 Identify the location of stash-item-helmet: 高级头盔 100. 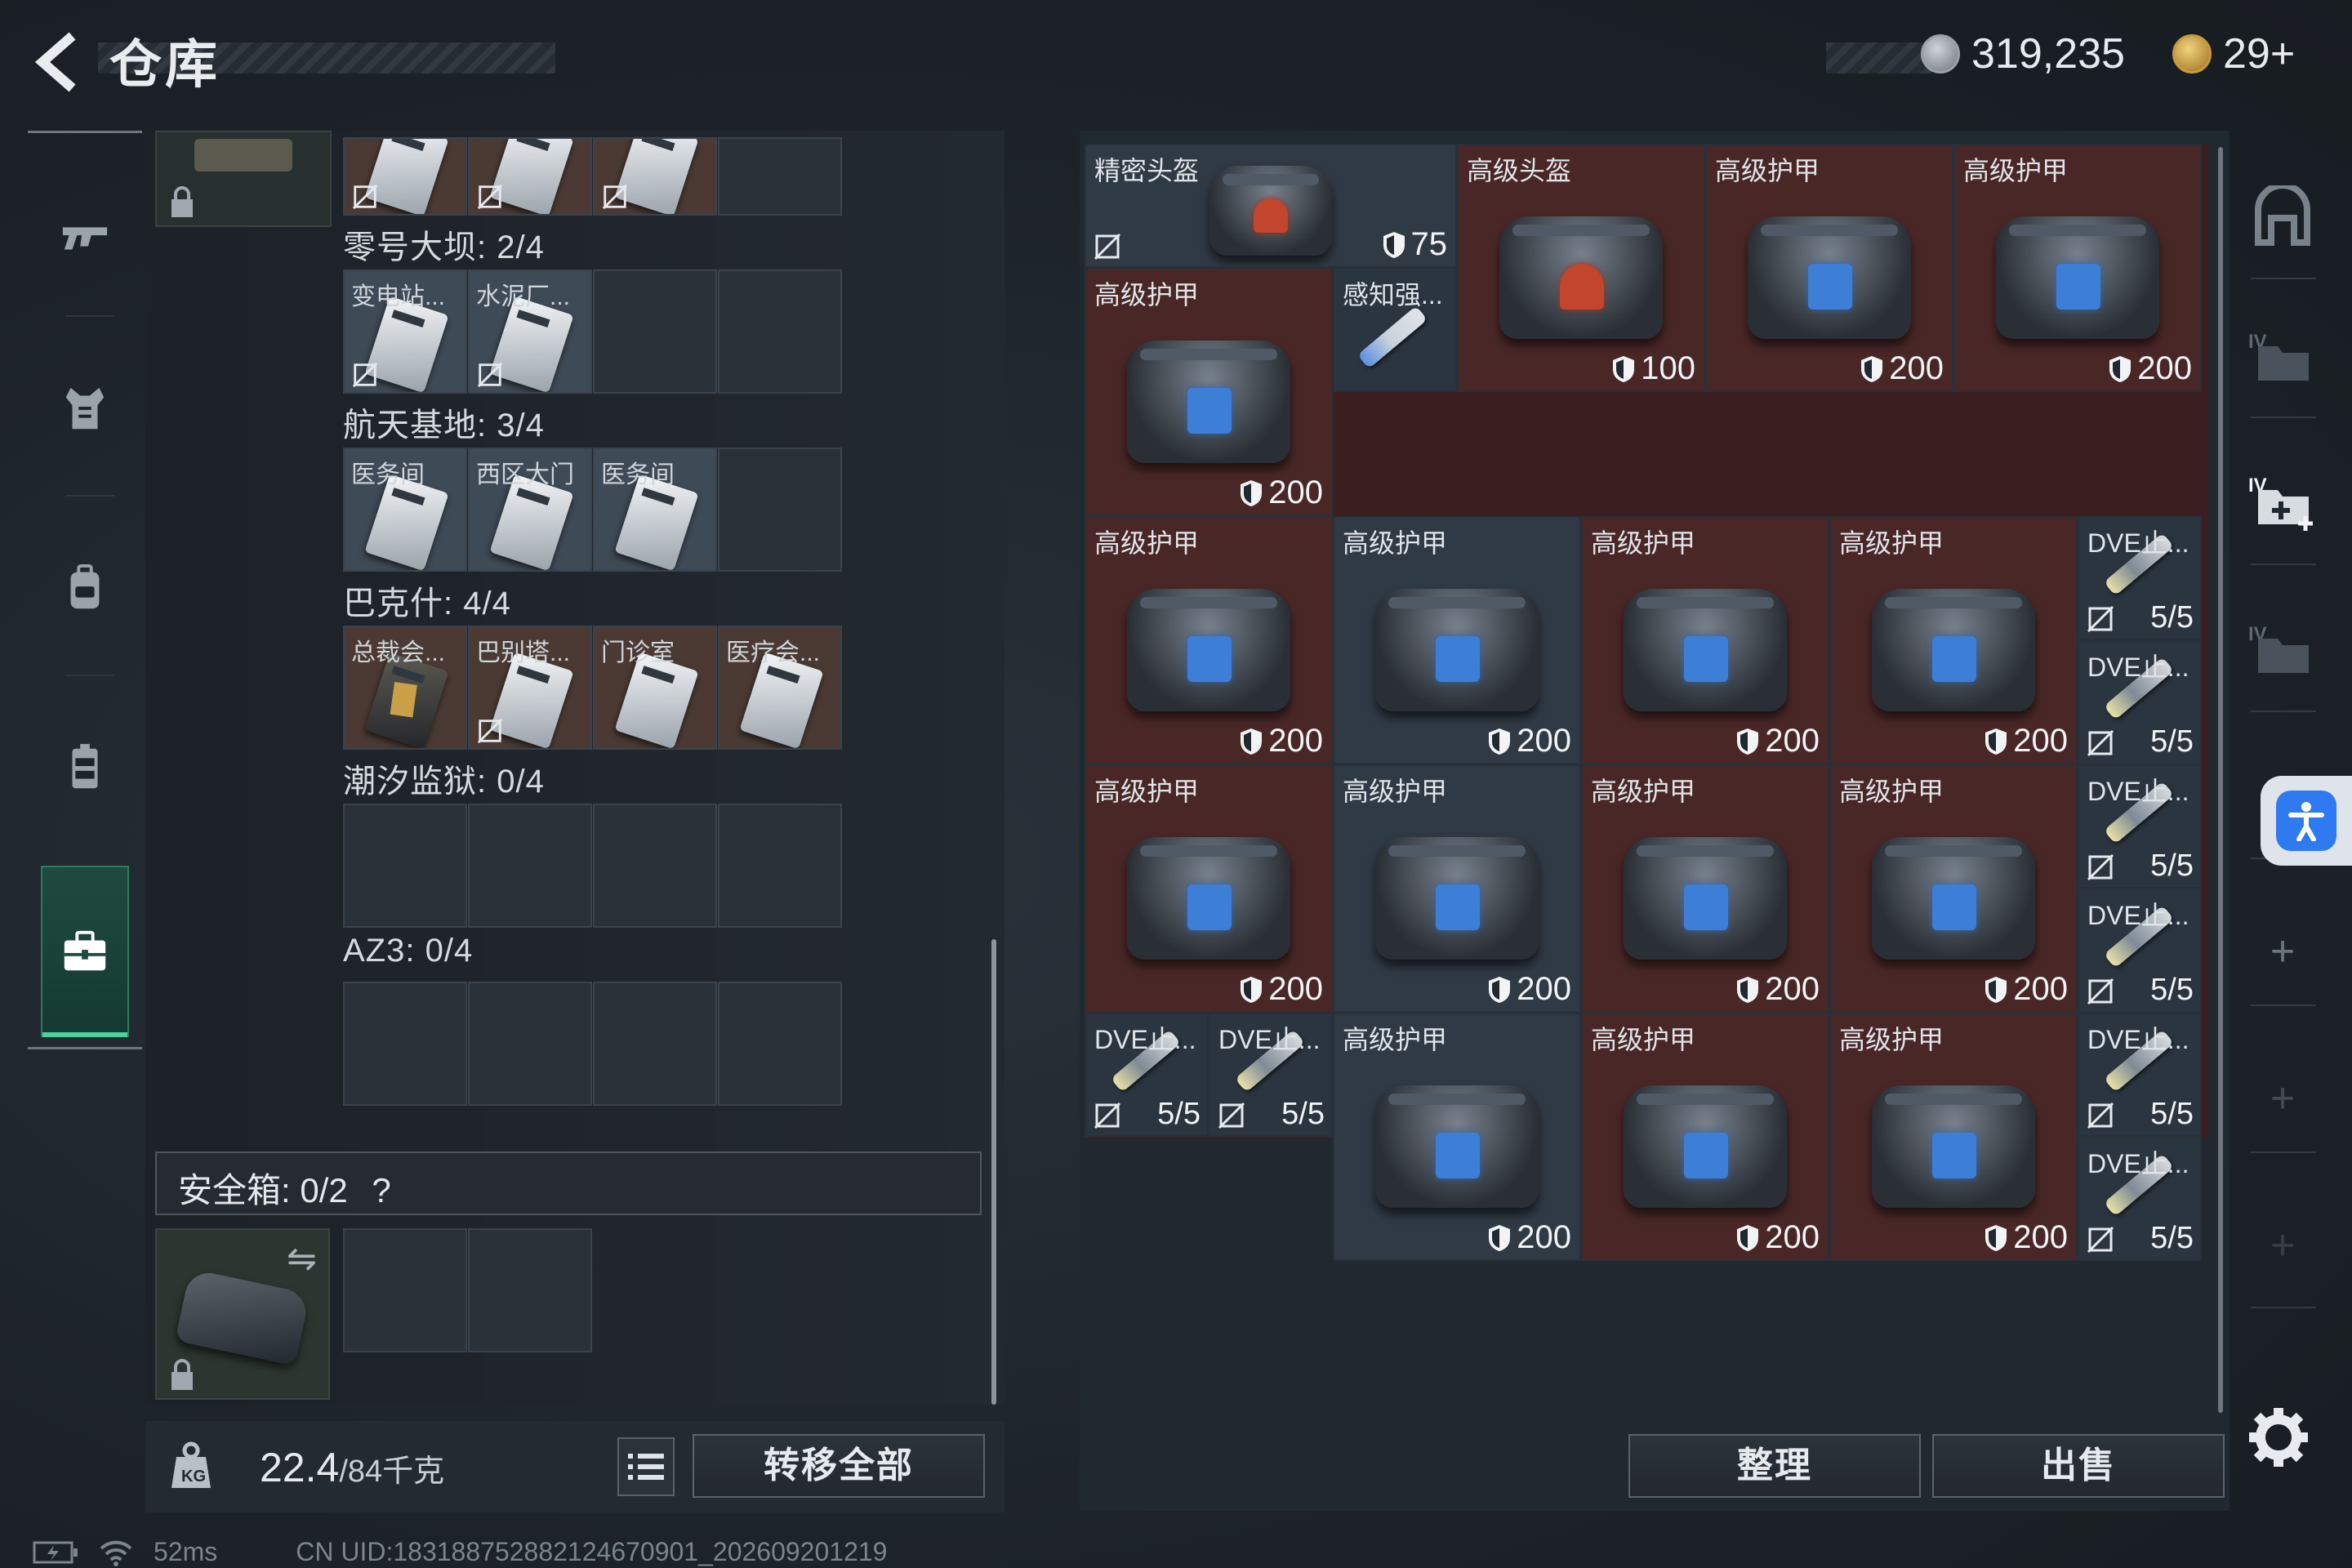
(1581, 268).